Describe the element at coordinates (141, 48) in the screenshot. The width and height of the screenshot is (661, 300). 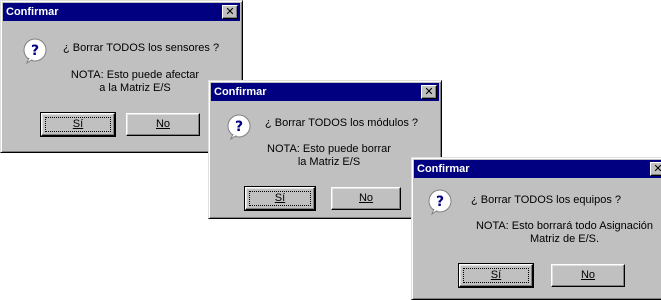
I see `question-text: ¿ Borrar TODOS los sensores ?` at that location.